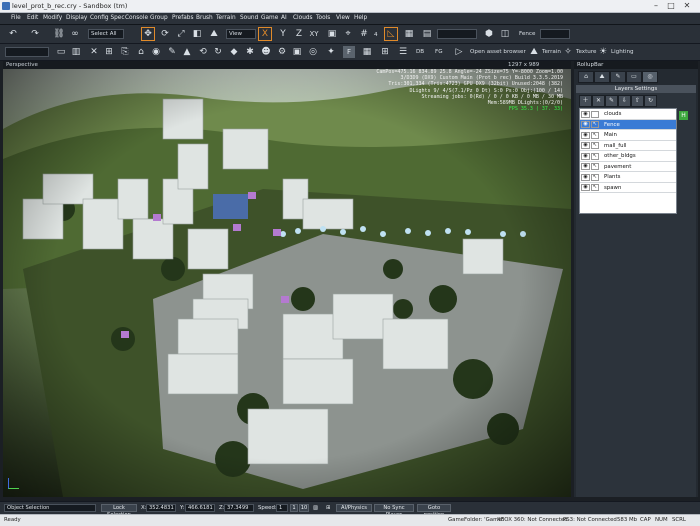 The image size is (700, 526). What do you see at coordinates (637, 101) in the screenshot?
I see `export-layer-icon: ⇧` at bounding box center [637, 101].